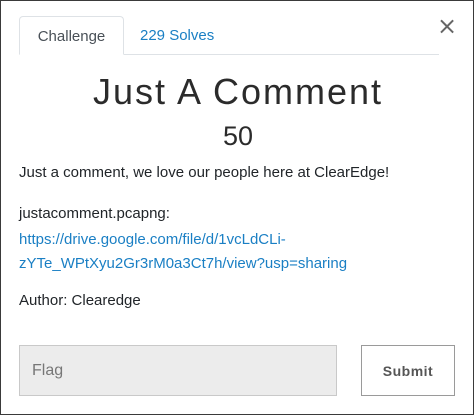 Image resolution: width=474 pixels, height=415 pixels. I want to click on challenge-points: 50, so click(238, 136).